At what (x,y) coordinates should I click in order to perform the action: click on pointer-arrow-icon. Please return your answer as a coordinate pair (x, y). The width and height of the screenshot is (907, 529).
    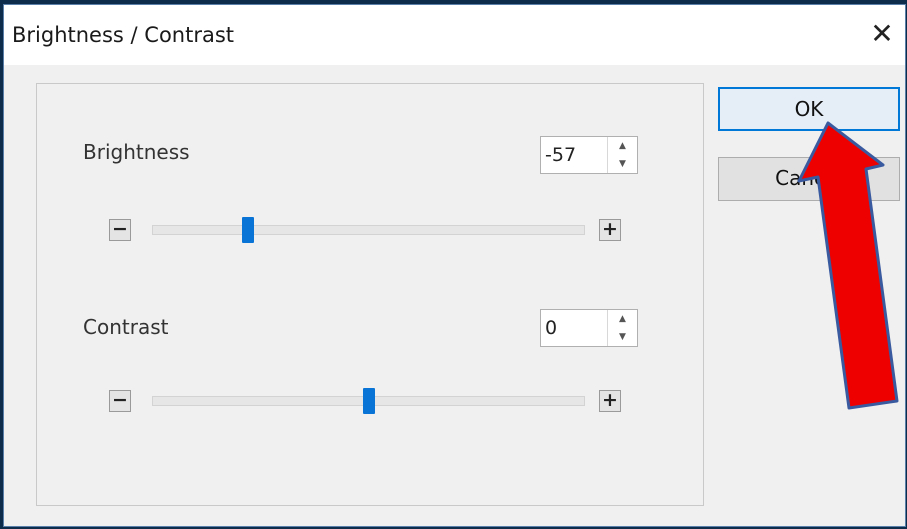
    Looking at the image, I should click on (848, 265).